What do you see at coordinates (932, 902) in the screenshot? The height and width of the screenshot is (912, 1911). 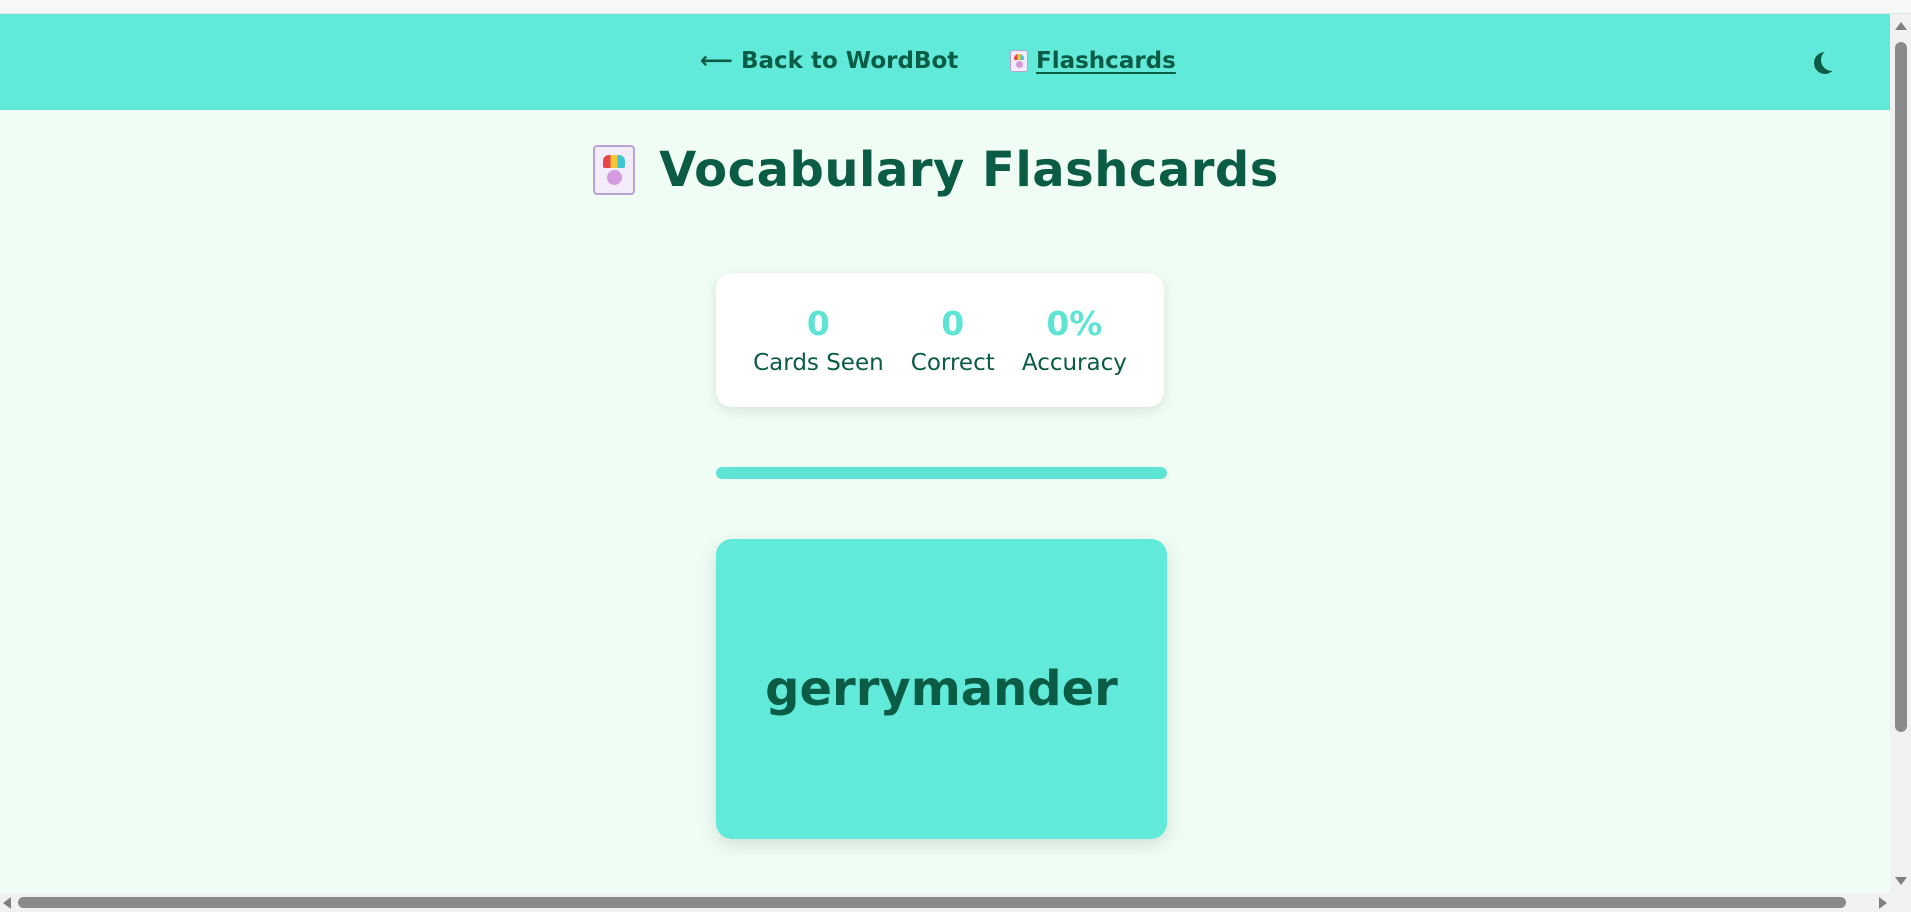 I see `horizontal-scroll-thumb` at bounding box center [932, 902].